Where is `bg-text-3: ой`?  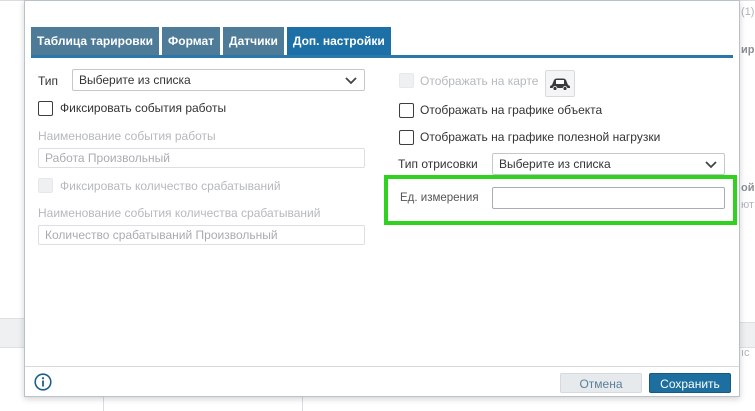
bg-text-3: ой is located at coordinates (748, 188).